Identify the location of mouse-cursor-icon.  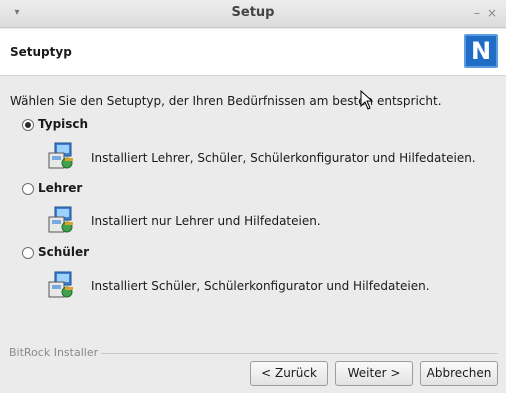
(367, 100).